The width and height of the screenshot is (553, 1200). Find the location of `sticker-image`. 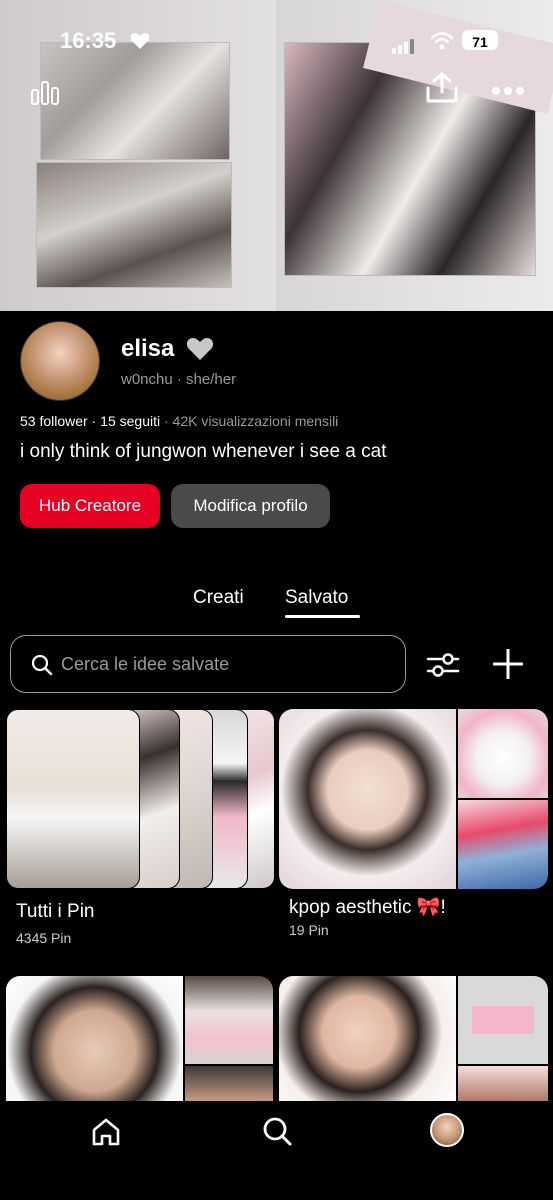

sticker-image is located at coordinates (503, 1020).